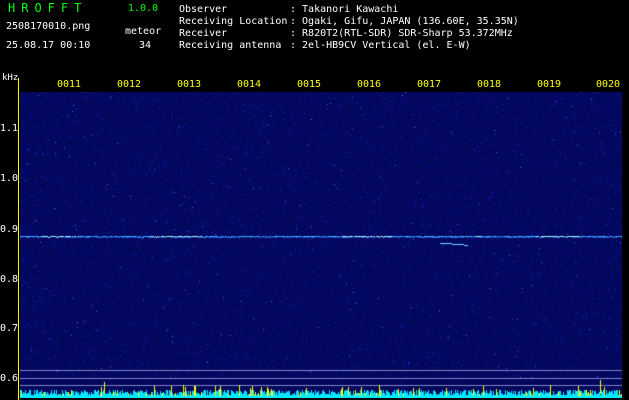 Image resolution: width=629 pixels, height=400 pixels. Describe the element at coordinates (429, 84) in the screenshot. I see `x-tick-label: 0017` at that location.